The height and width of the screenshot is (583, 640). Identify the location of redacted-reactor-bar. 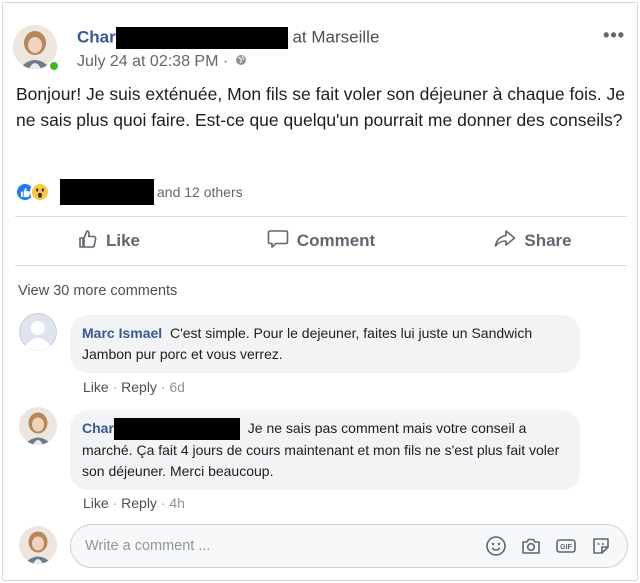
(107, 192).